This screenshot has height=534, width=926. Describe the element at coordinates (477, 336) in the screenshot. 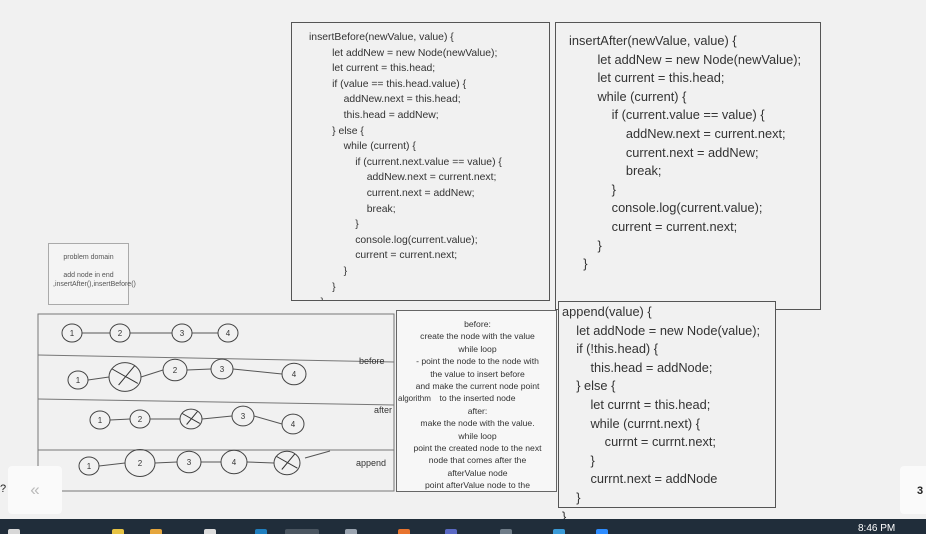

I see `algorithm-line: create the node with the value` at that location.